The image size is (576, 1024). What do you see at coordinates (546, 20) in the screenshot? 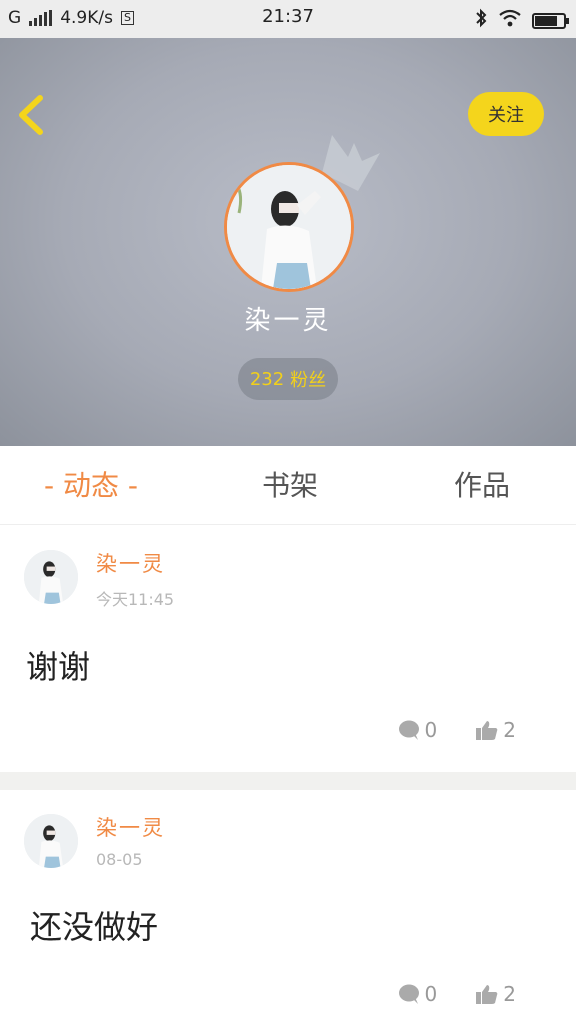
I see `battery-fill` at bounding box center [546, 20].